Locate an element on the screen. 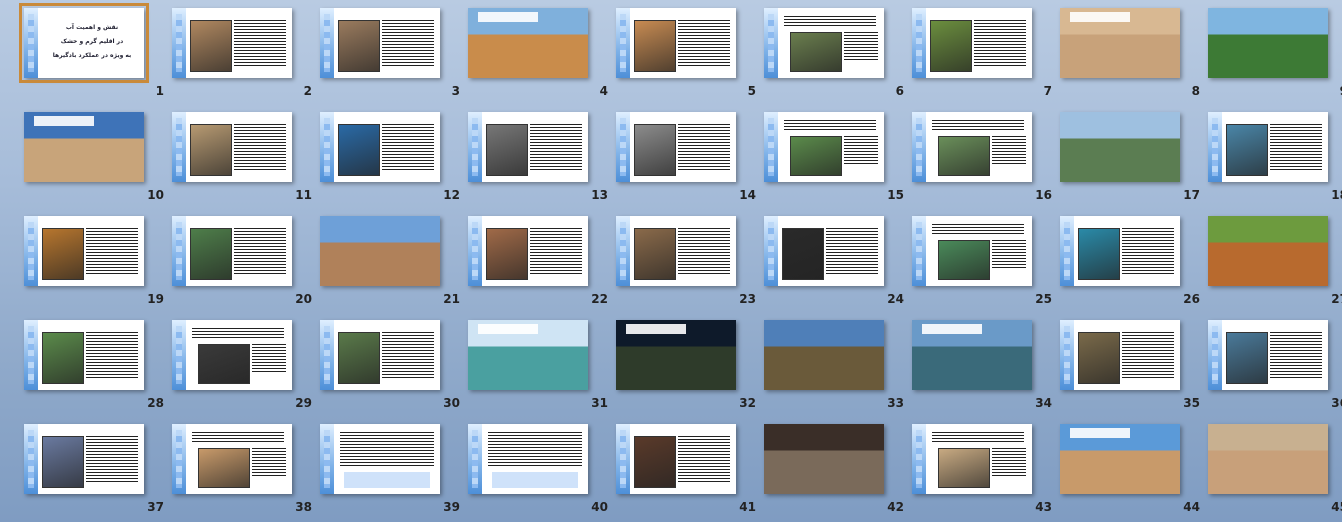 The image size is (1342, 522). slide-thumbnail-3: 3 is located at coordinates (390, 54).